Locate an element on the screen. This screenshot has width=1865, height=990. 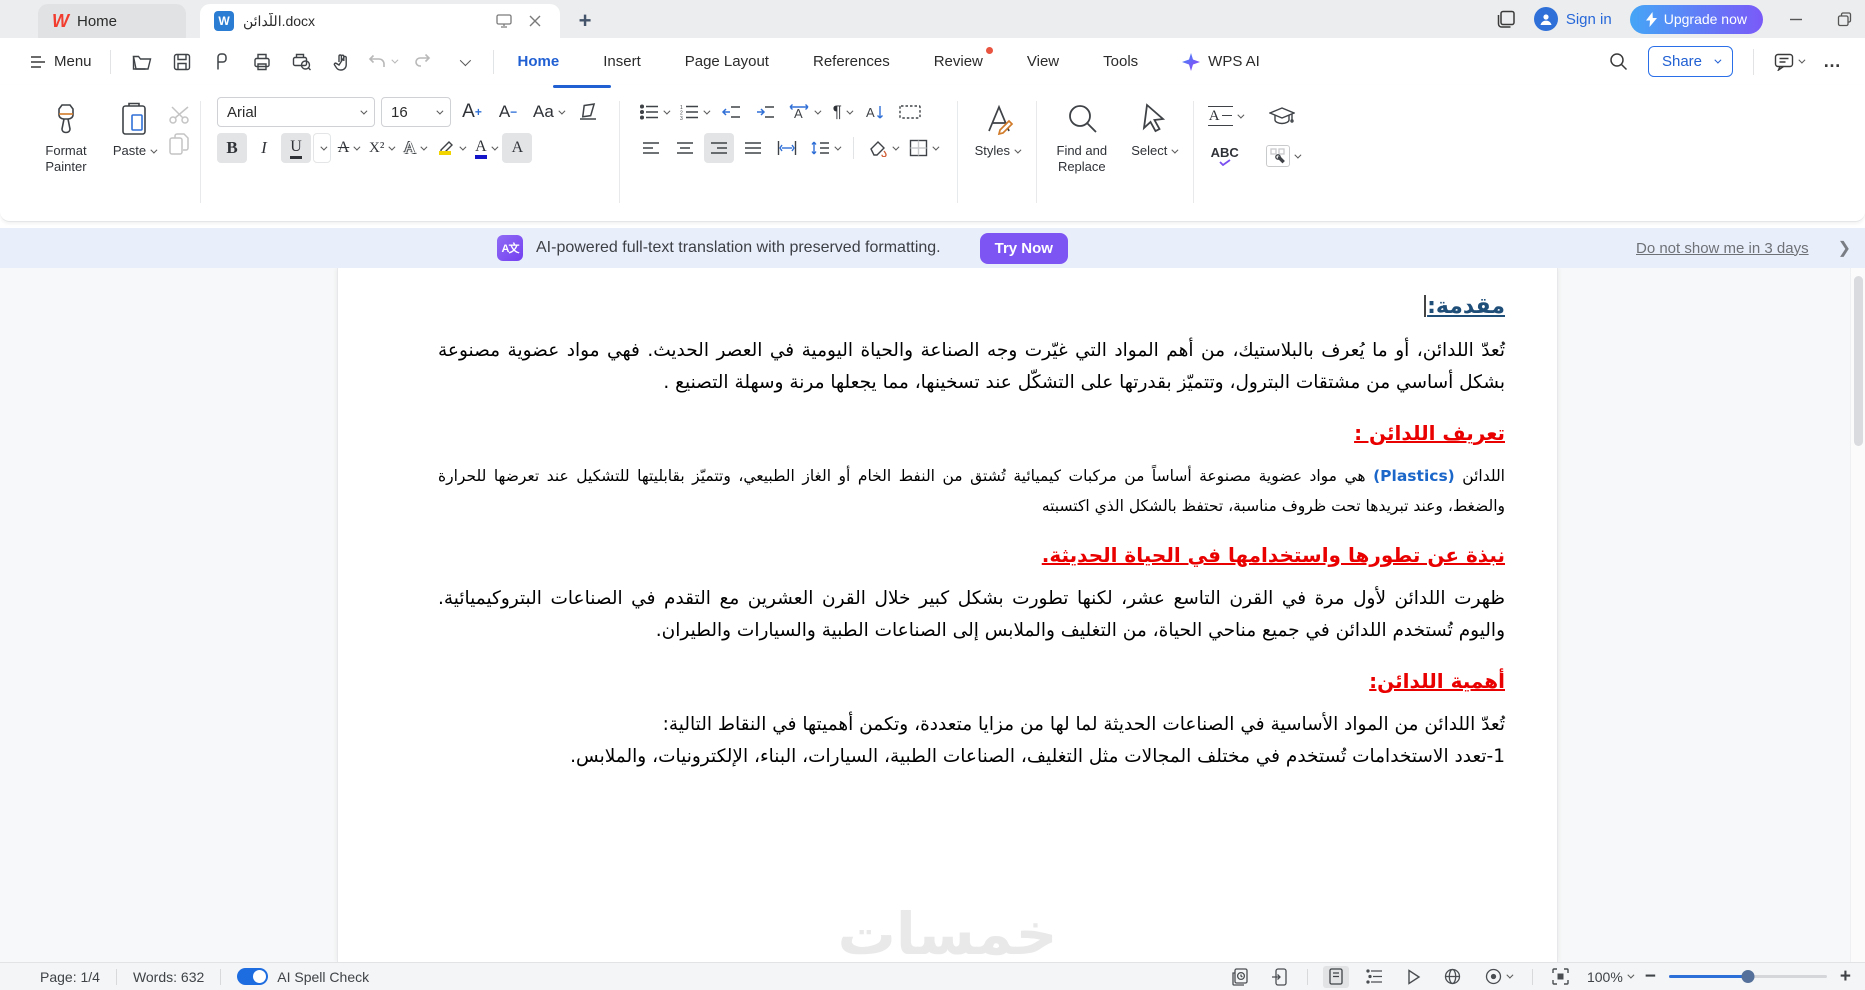
align-center-button is located at coordinates (685, 148).